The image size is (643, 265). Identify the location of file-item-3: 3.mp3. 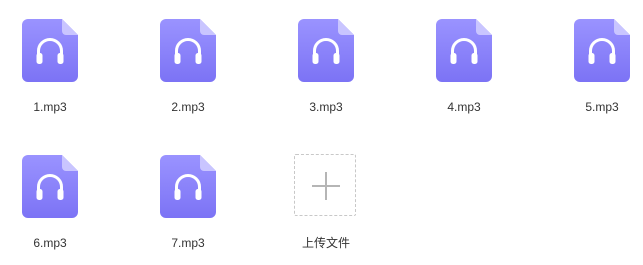
(326, 74).